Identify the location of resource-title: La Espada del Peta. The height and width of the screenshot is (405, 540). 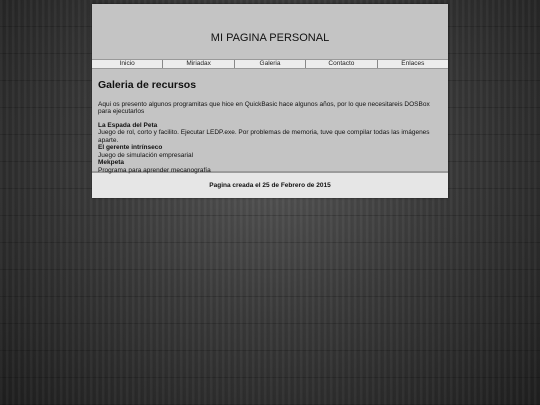
(270, 126).